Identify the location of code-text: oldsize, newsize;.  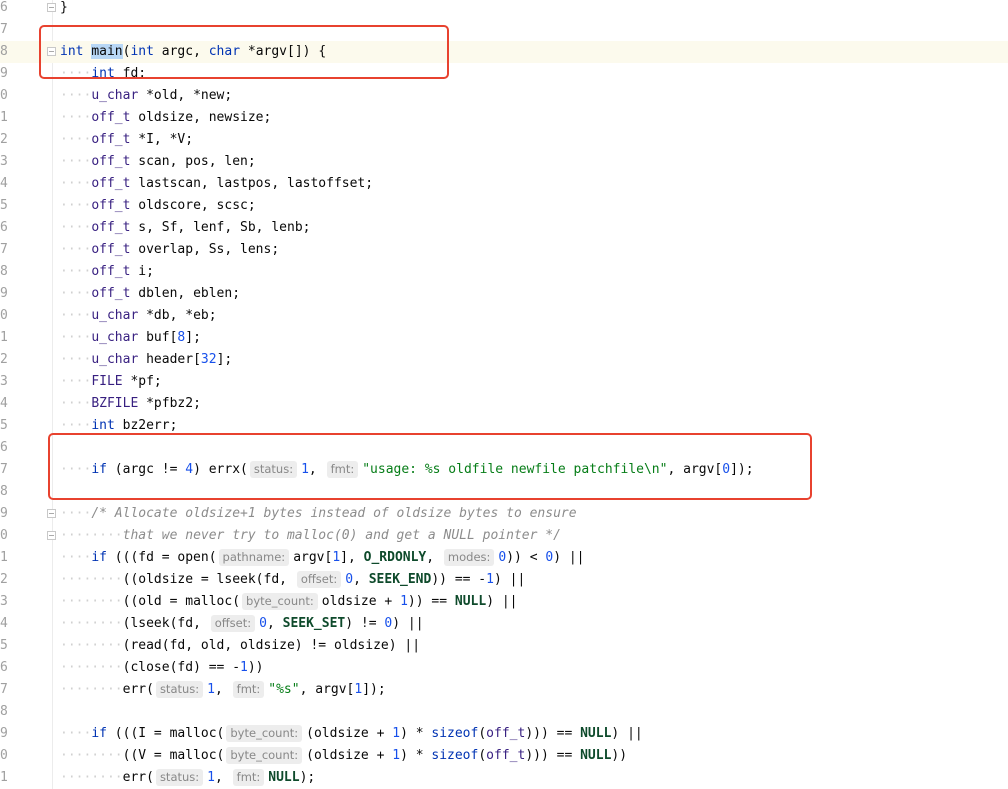
(201, 117).